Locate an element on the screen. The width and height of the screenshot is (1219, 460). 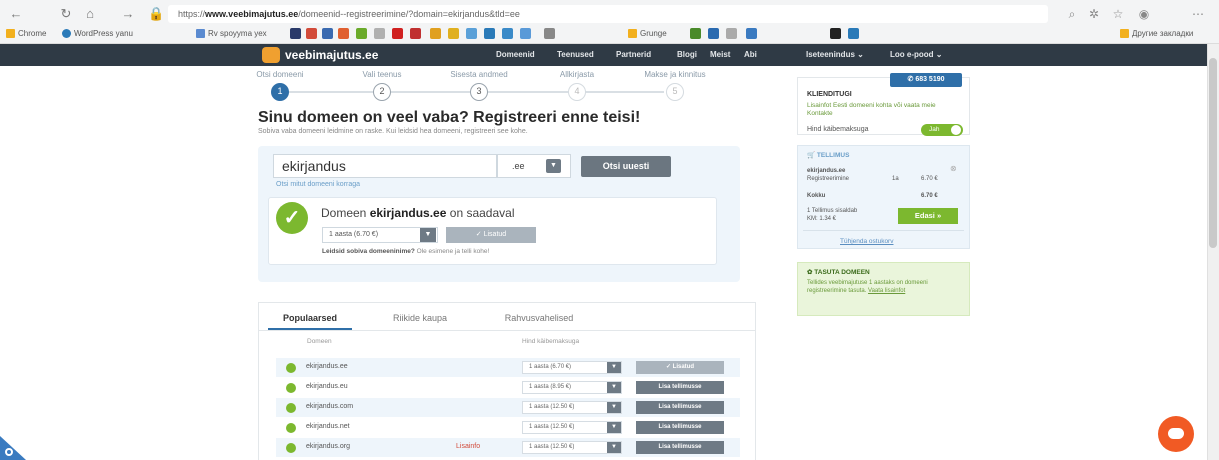
bookmark-star-icon: ☆ is located at coordinates (1118, 14).